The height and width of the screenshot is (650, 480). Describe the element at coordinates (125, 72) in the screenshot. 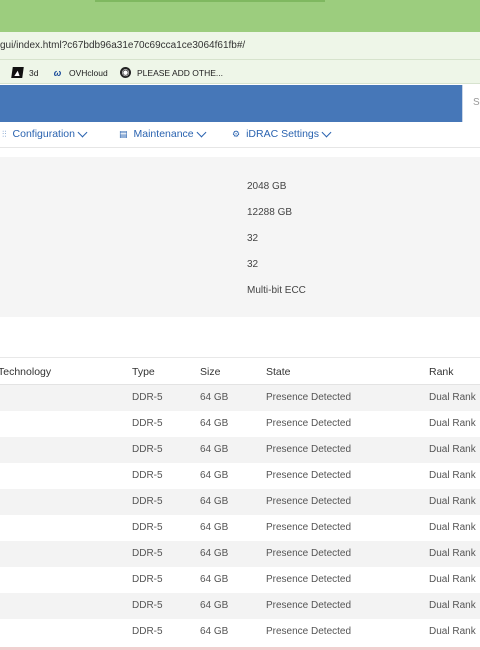

I see `globe-icon: ◉` at that location.